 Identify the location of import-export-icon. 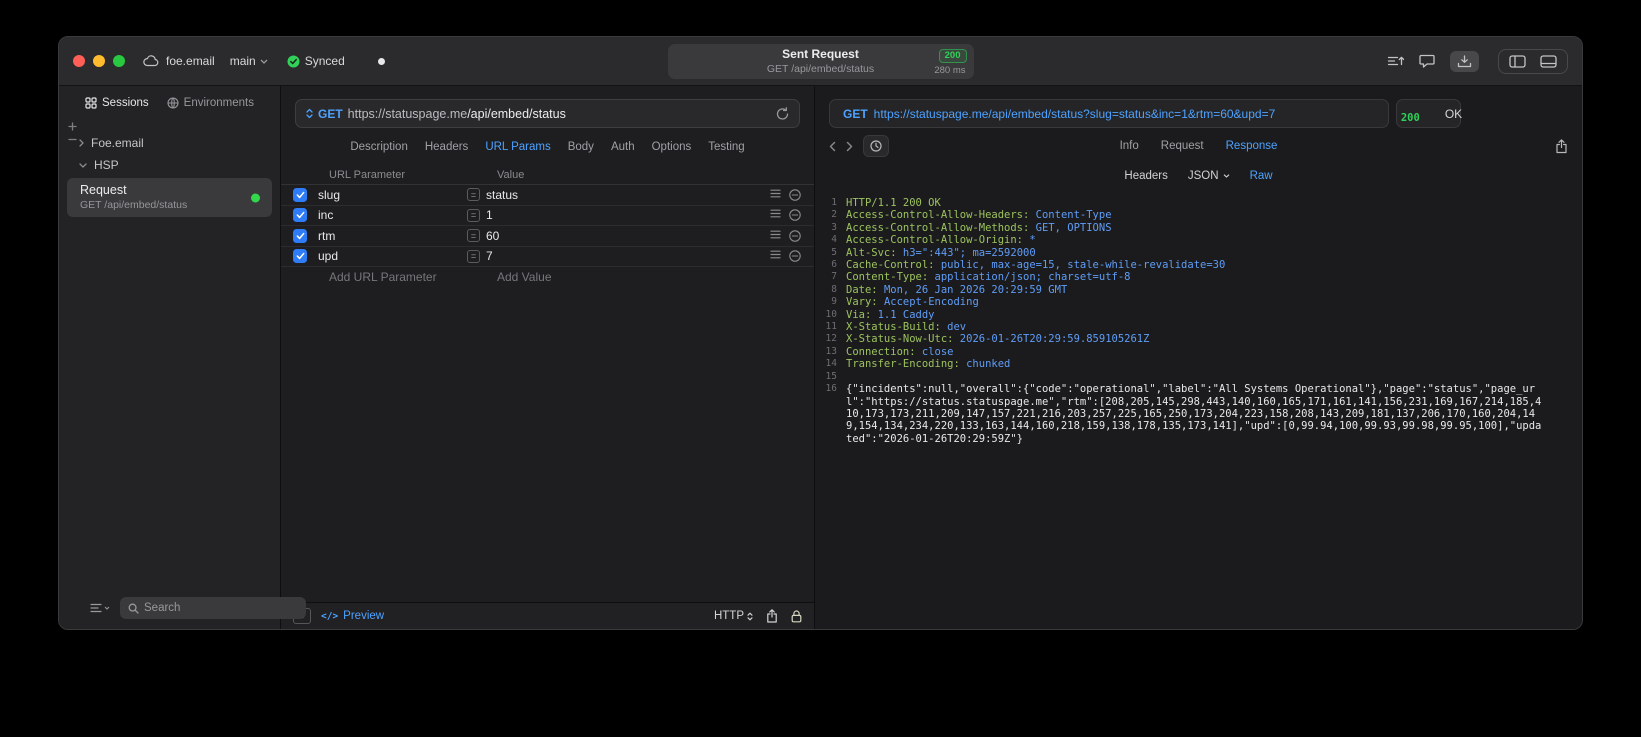
(1395, 61).